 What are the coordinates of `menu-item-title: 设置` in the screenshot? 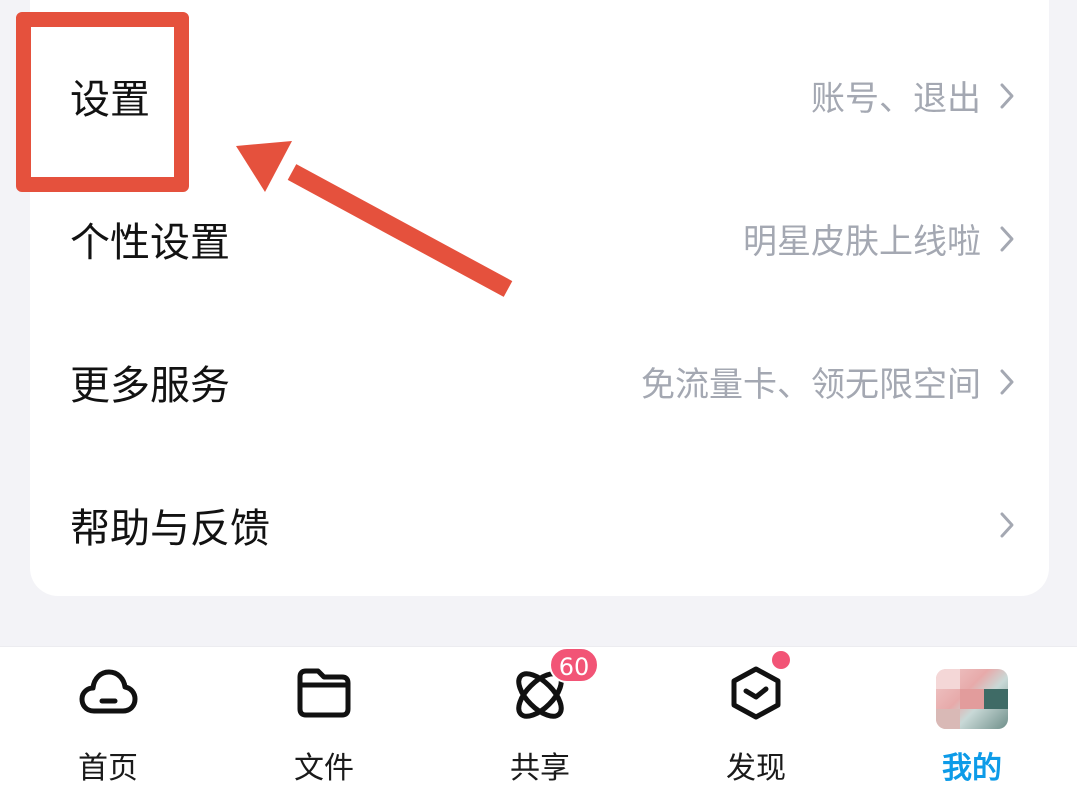 It's located at (110, 99).